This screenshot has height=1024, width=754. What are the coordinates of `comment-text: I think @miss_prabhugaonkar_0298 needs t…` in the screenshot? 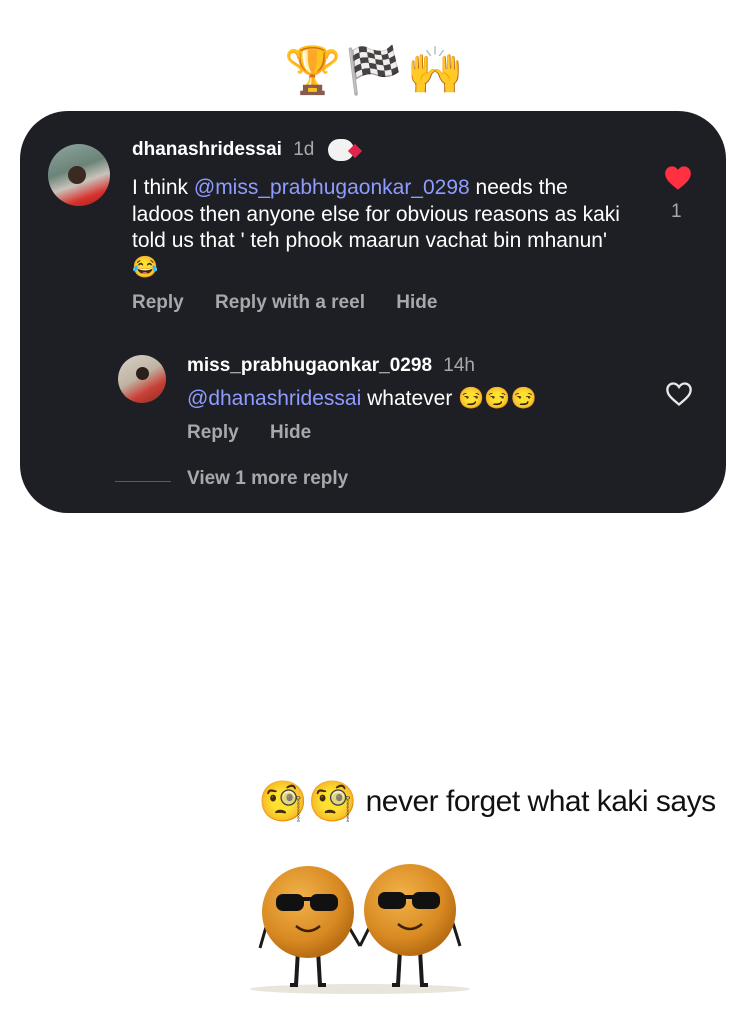 It's located at (382, 228).